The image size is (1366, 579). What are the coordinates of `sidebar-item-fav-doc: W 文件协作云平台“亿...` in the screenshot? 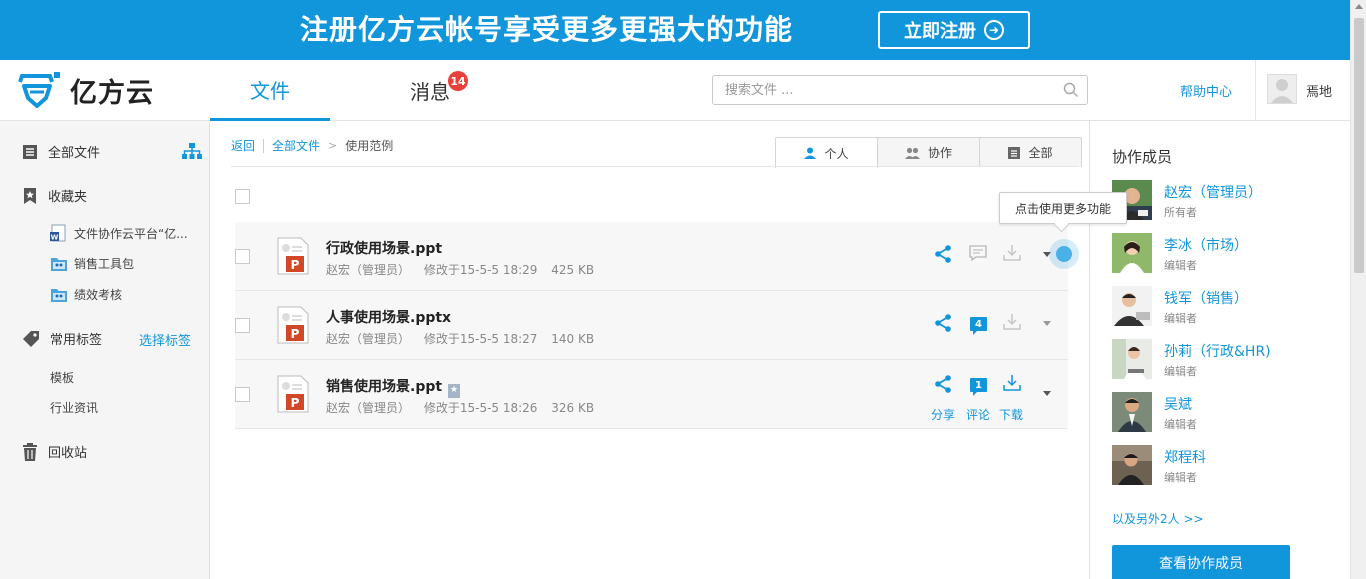 It's located at (119, 233).